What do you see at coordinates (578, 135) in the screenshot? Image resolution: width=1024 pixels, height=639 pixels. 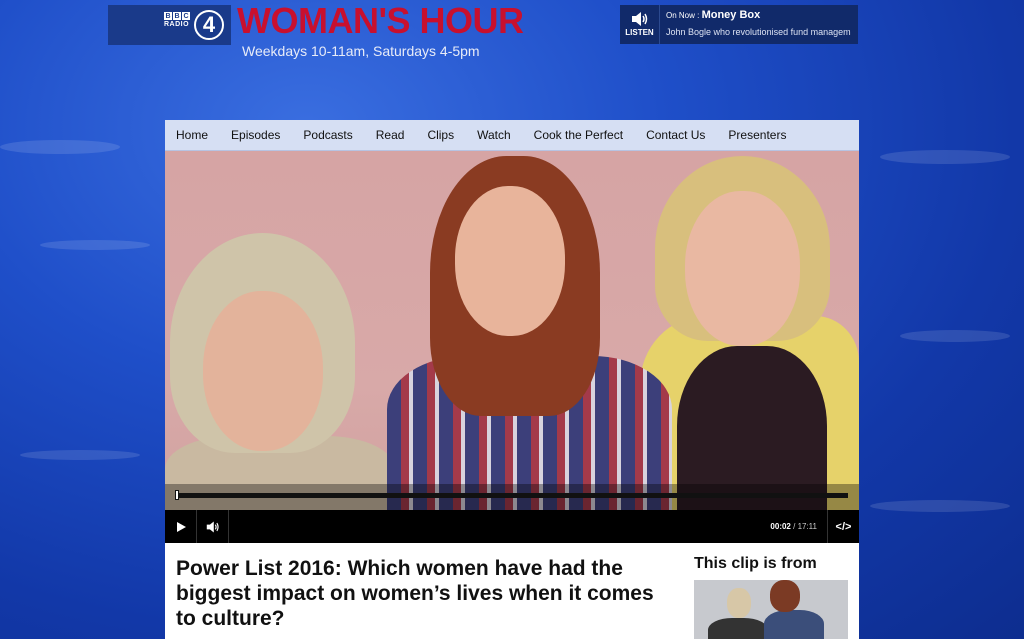 I see `nav-item-cook-the-perfect: Cook the Perfect` at bounding box center [578, 135].